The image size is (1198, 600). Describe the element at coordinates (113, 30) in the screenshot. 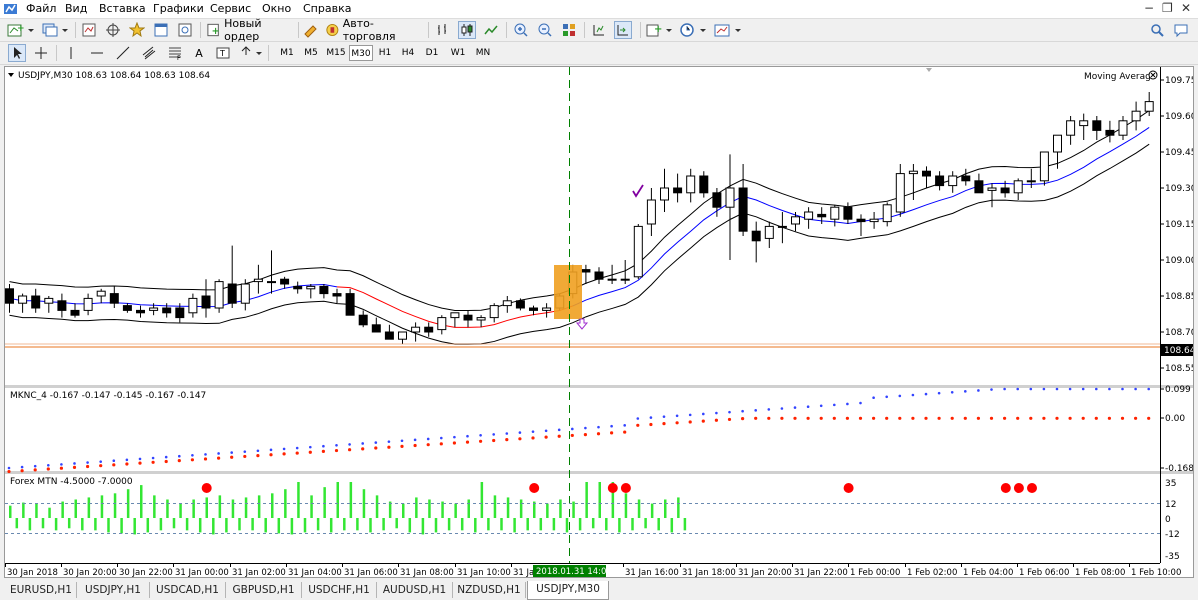

I see `data-window-button` at that location.